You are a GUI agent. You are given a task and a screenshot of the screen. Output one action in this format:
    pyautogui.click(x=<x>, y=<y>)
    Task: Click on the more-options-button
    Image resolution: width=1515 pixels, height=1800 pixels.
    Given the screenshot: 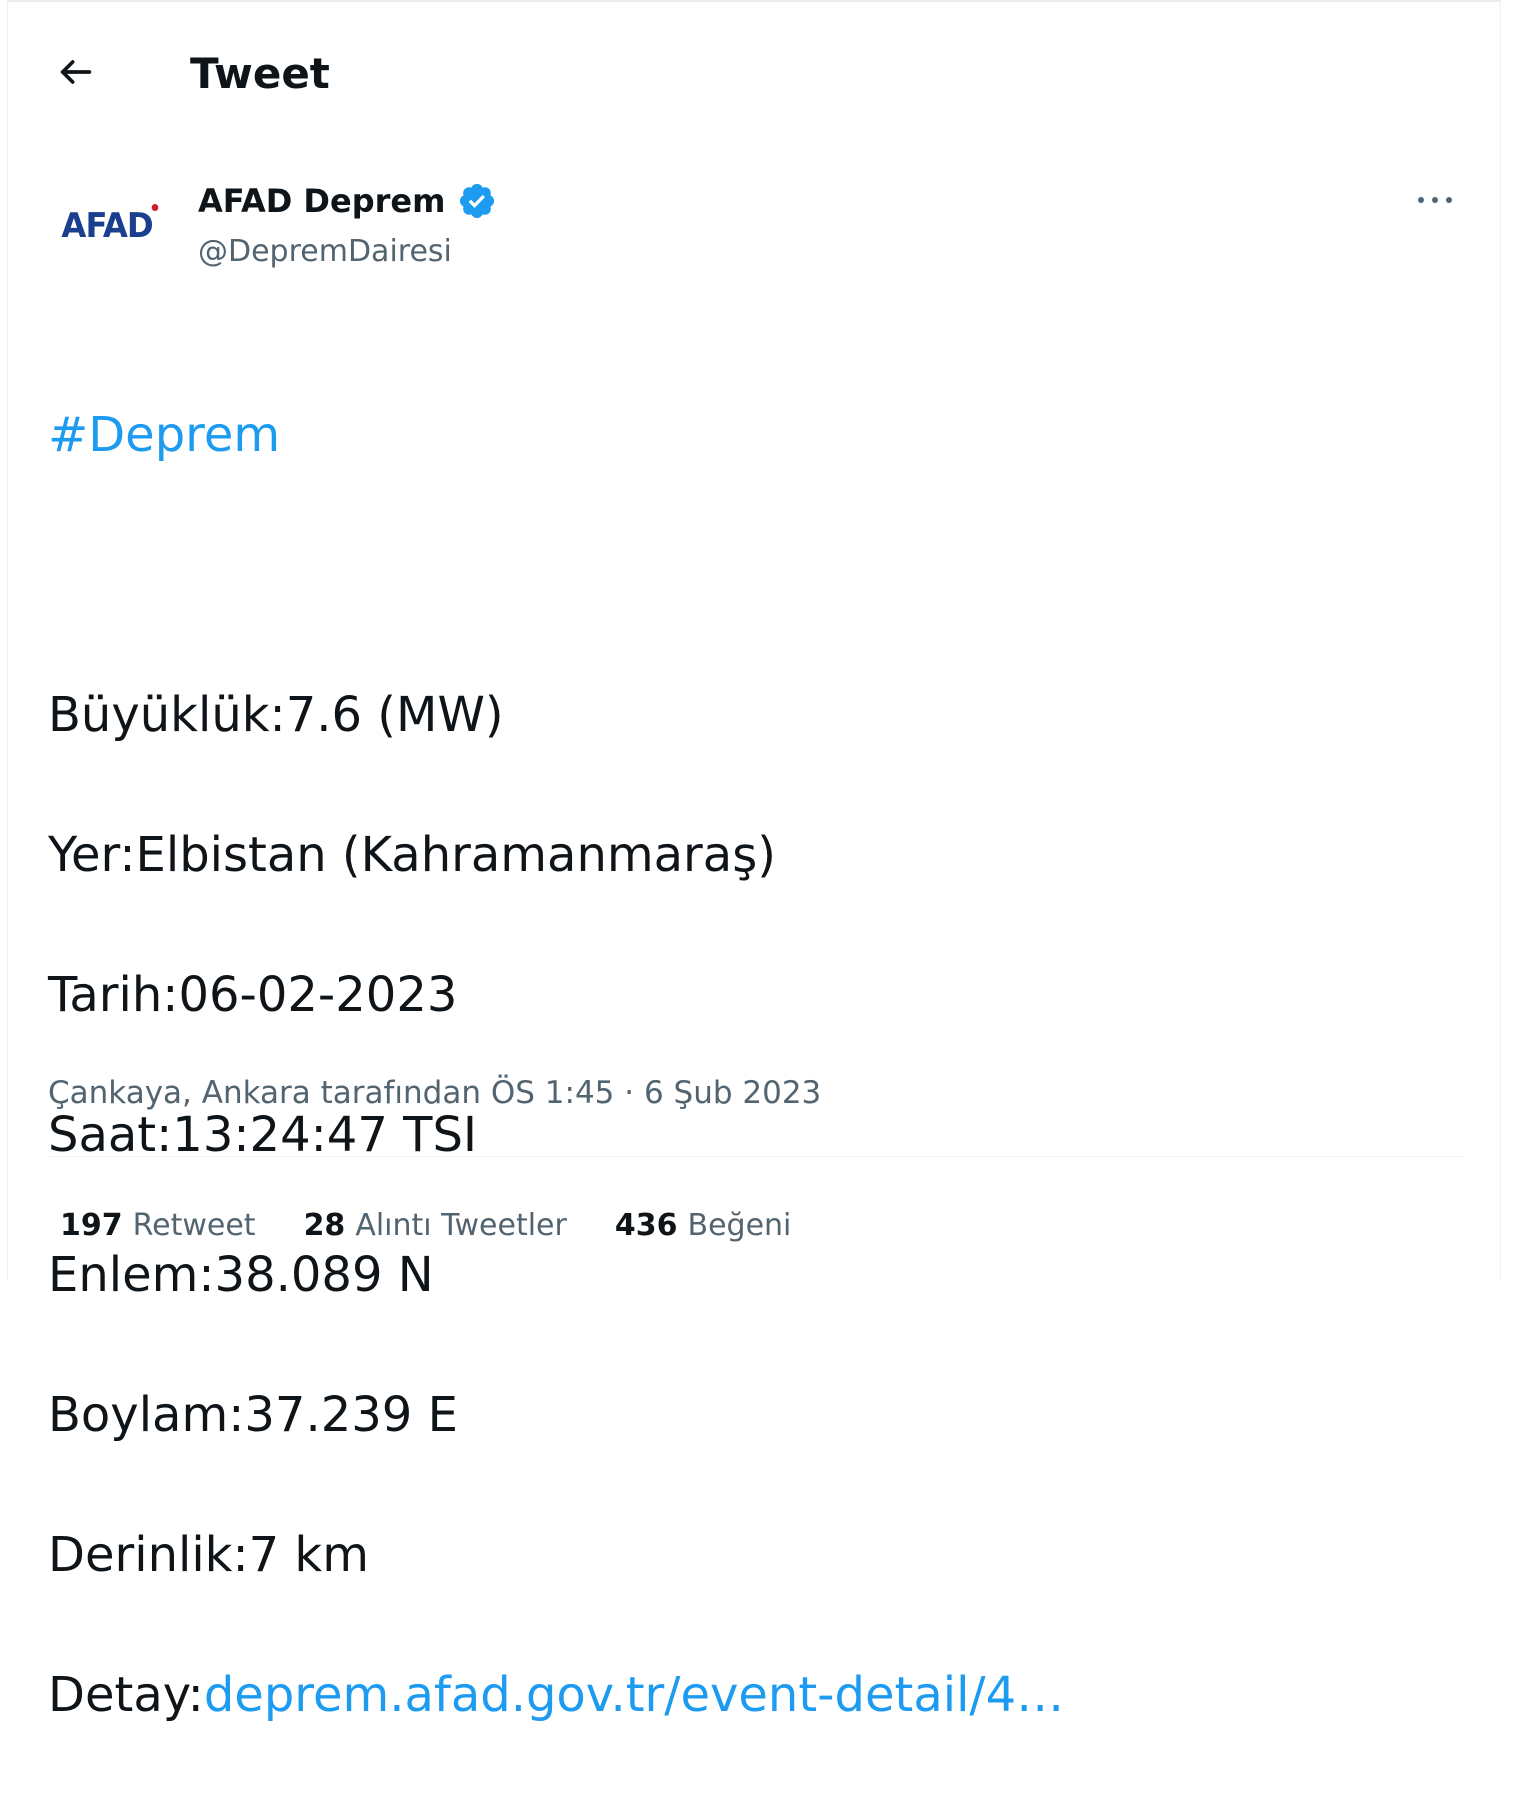 What is the action you would take?
    pyautogui.click(x=1435, y=200)
    